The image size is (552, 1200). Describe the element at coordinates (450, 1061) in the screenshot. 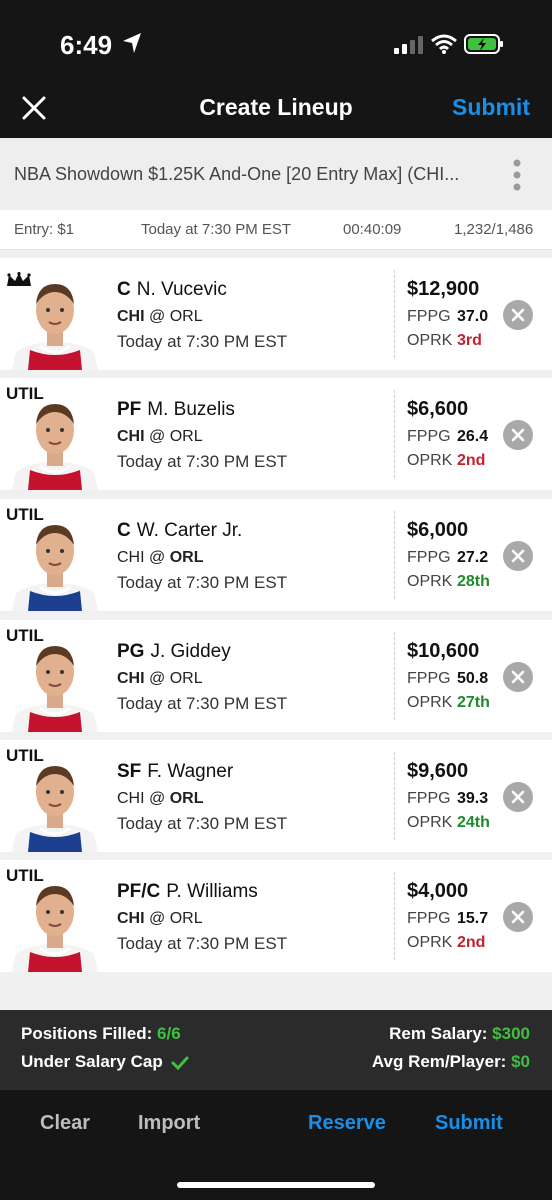

I see `avg-remaining-per-player: Avg Rem/Player: $0` at that location.